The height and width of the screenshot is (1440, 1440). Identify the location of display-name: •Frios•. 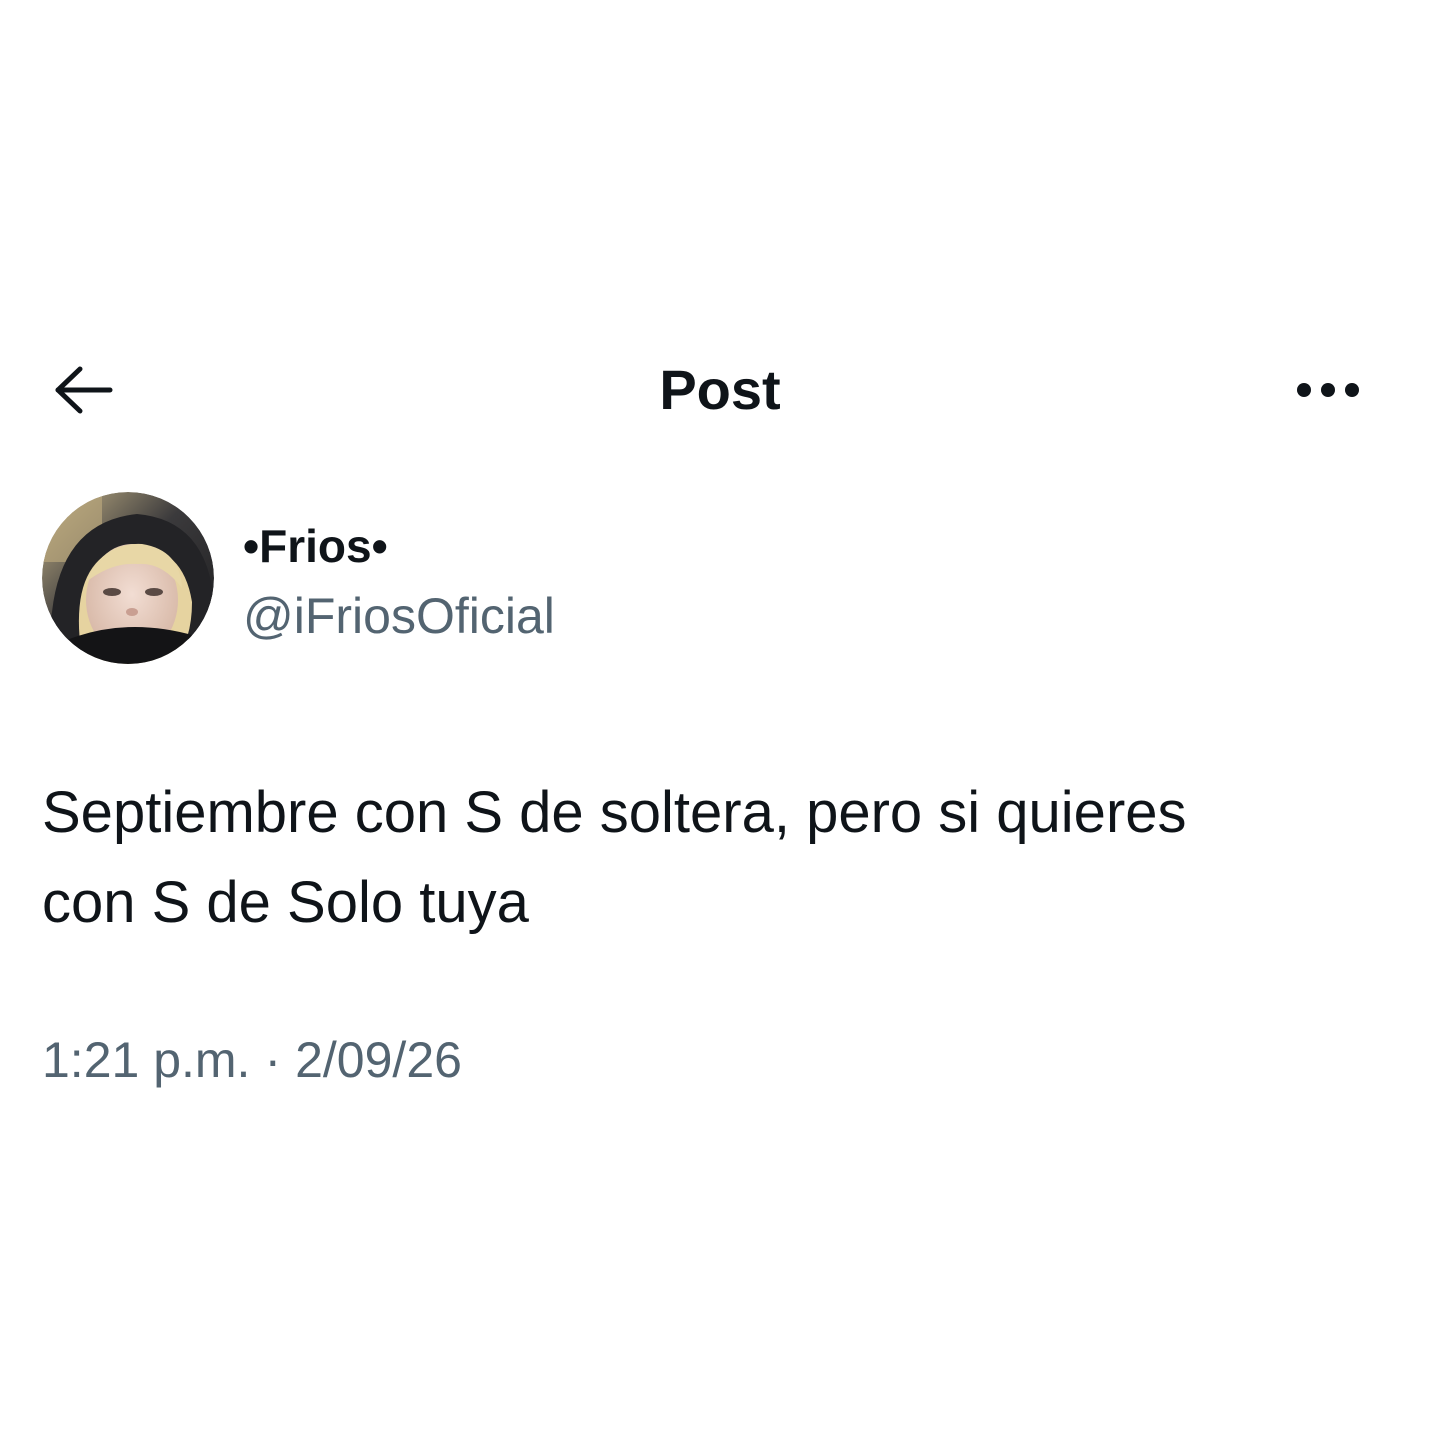
(315, 546).